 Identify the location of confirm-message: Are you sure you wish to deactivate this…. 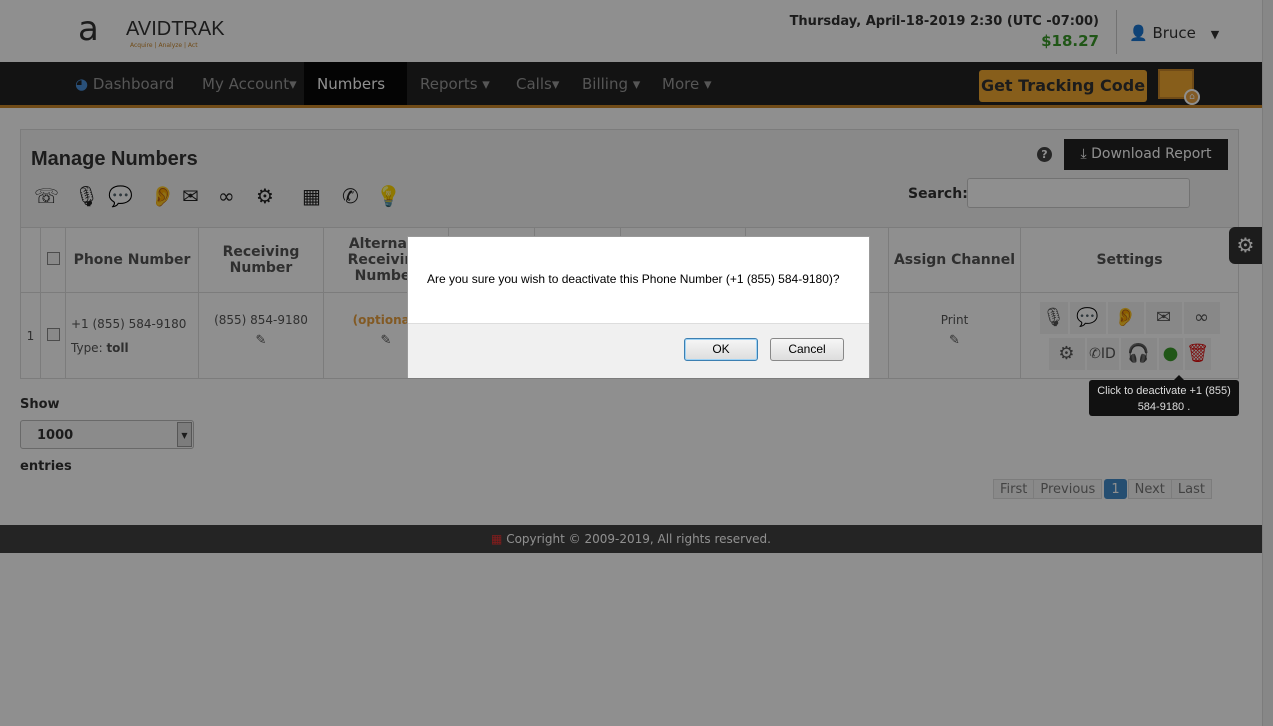
(633, 279).